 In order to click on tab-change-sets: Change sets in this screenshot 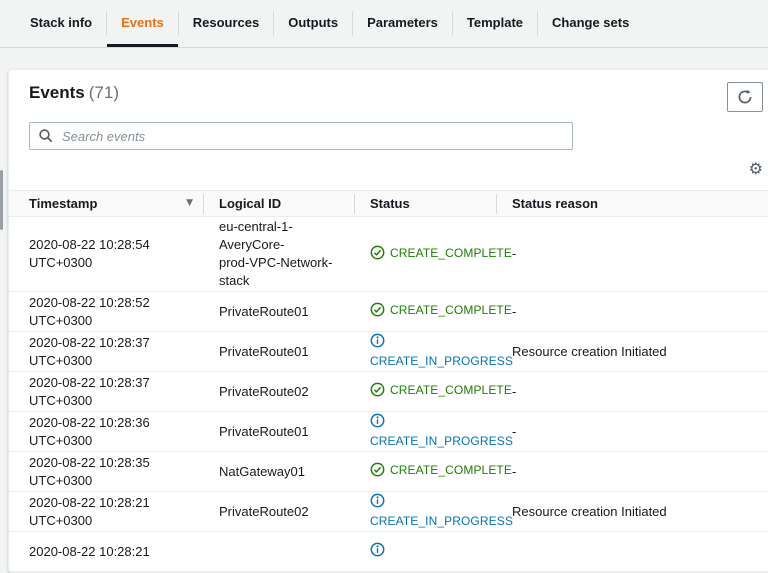, I will do `click(590, 23)`.